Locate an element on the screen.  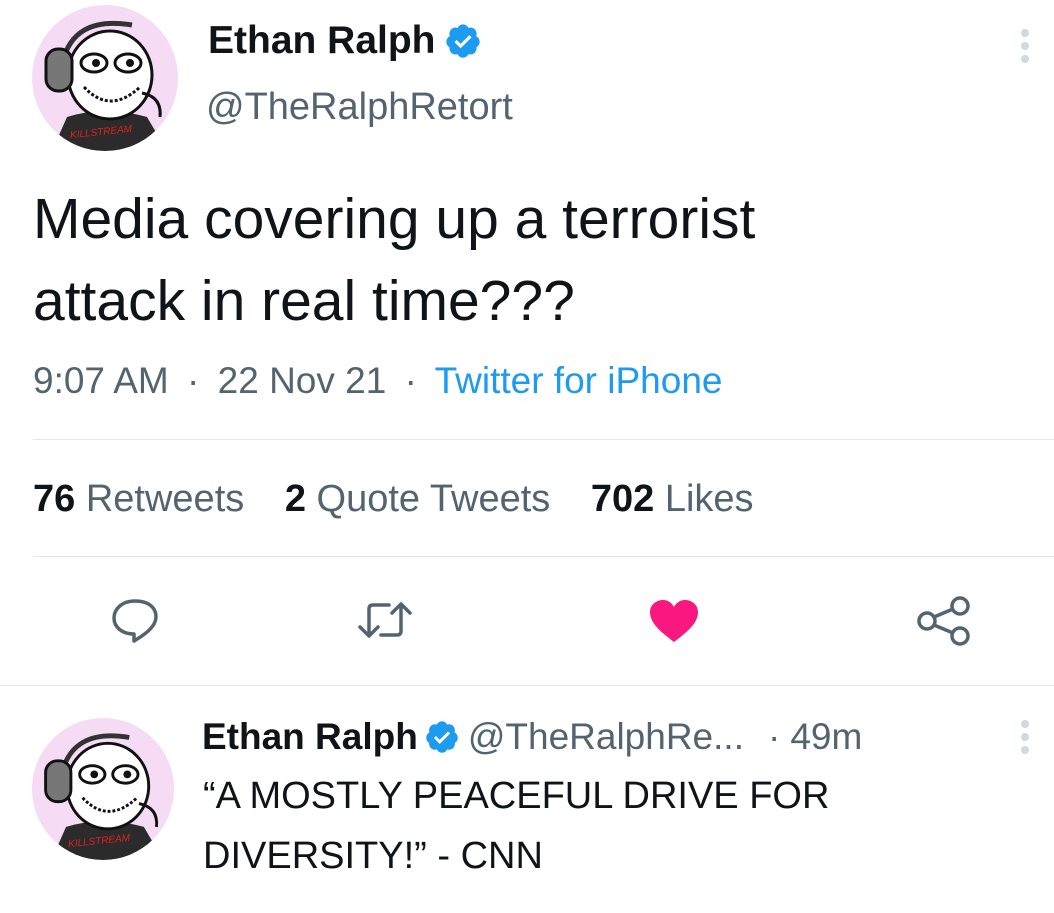
heart-icon is located at coordinates (674, 621).